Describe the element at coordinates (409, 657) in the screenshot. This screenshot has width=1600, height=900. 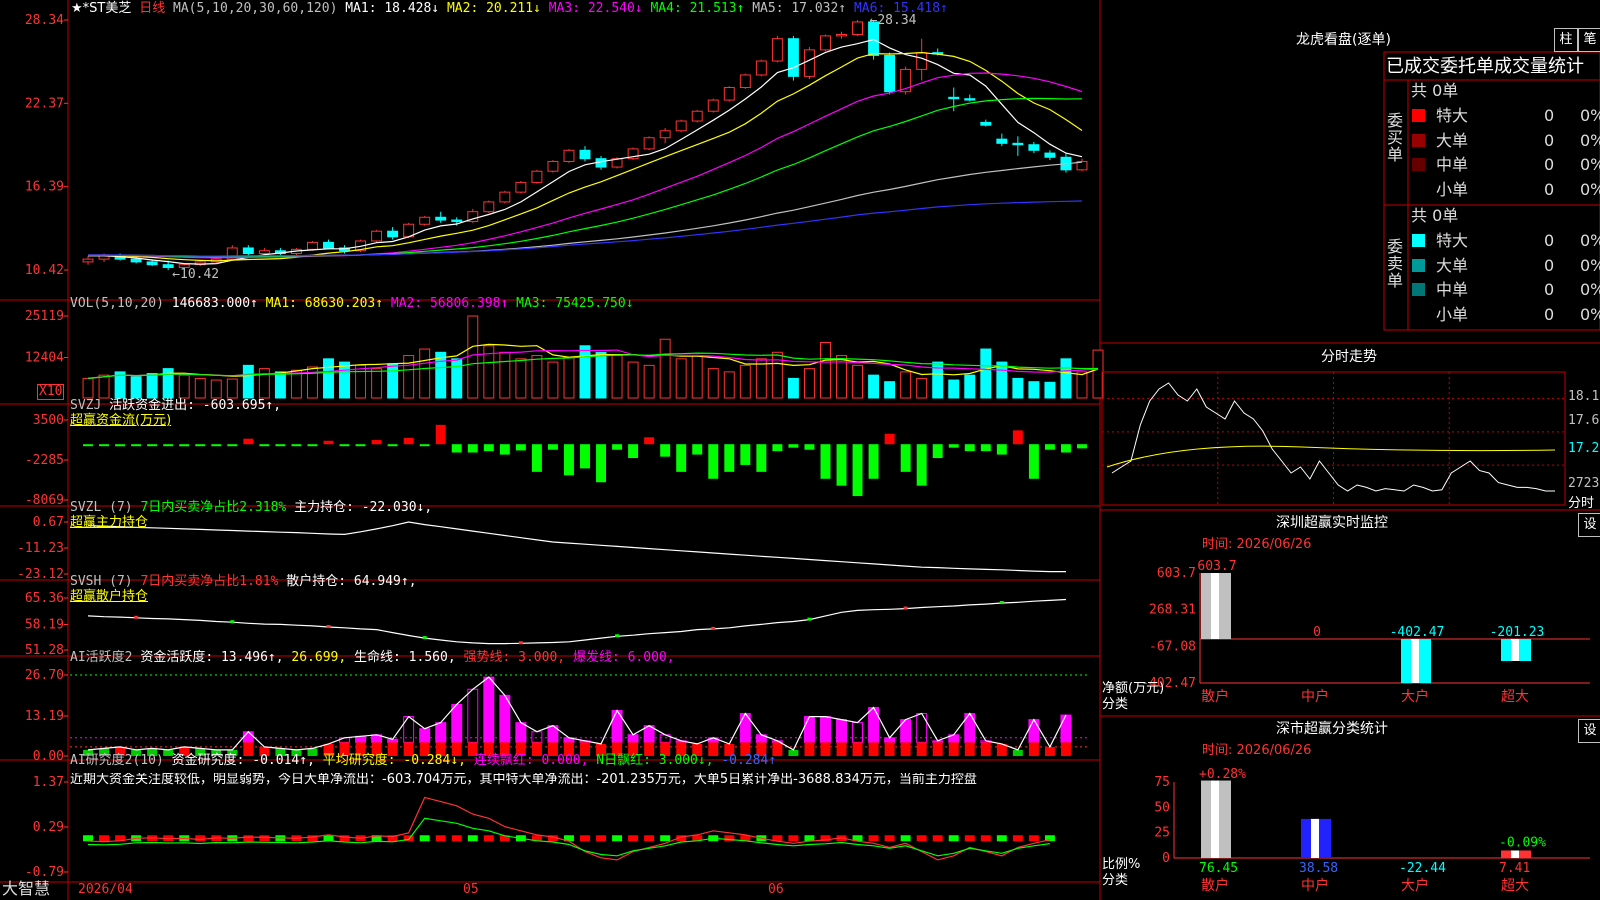
I see `legend-item: 生命线: 1.560,` at that location.